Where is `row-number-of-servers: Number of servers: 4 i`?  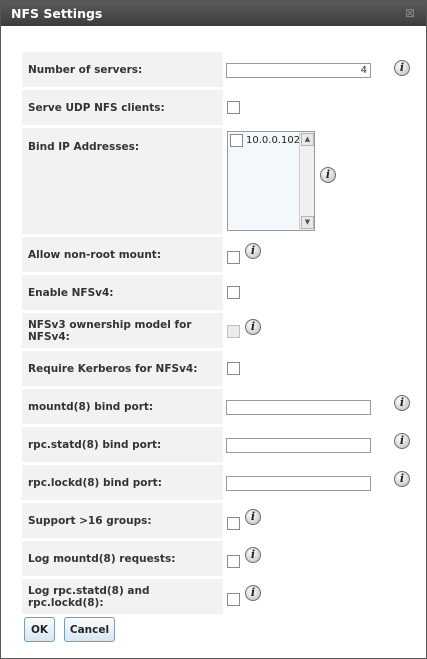 row-number-of-servers: Number of servers: 4 i is located at coordinates (220, 69).